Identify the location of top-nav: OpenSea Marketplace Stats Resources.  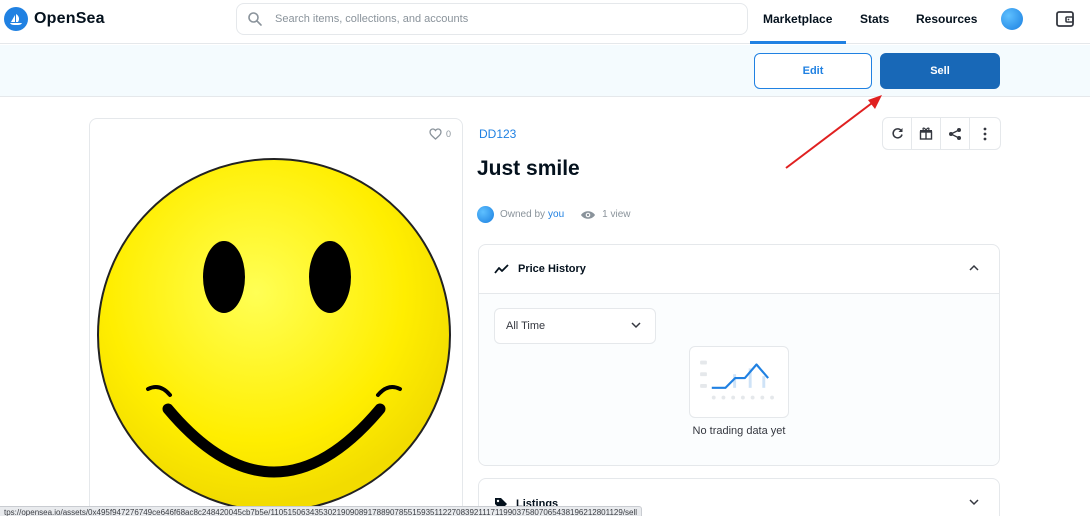
(545, 22).